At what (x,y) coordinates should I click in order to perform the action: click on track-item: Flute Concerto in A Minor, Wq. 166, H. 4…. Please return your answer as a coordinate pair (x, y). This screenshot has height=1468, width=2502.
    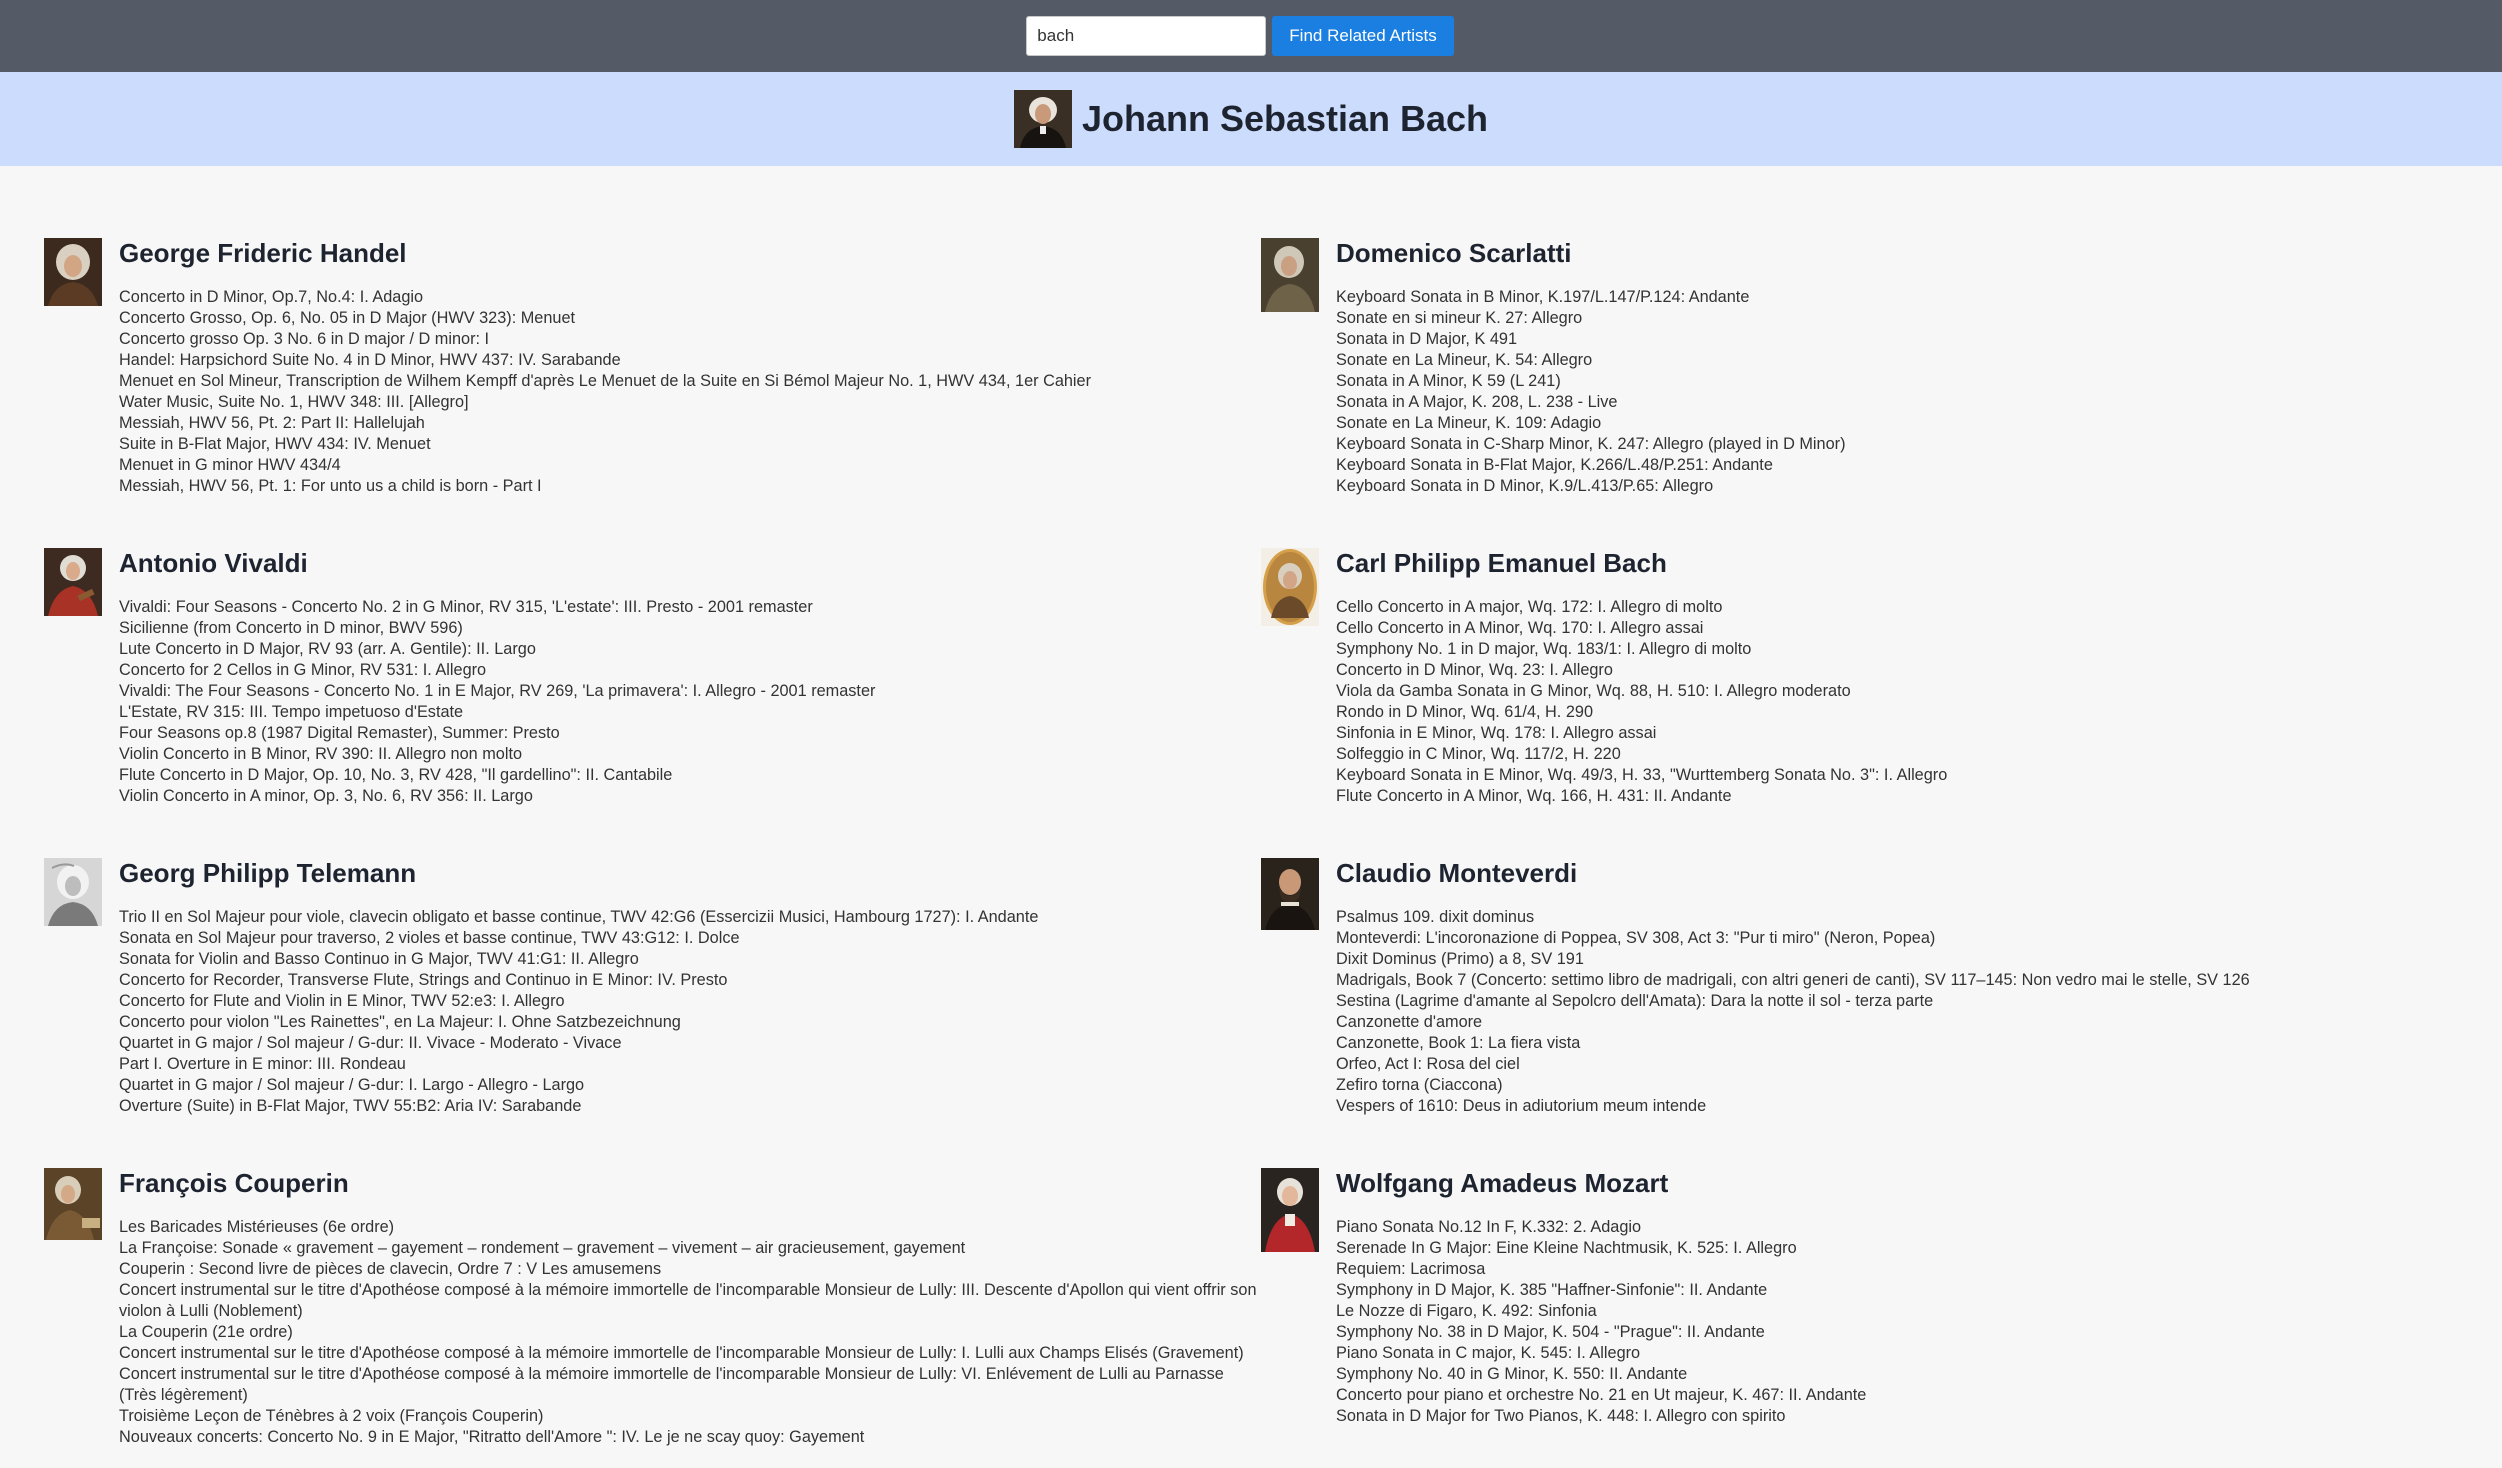
    Looking at the image, I should click on (1919, 796).